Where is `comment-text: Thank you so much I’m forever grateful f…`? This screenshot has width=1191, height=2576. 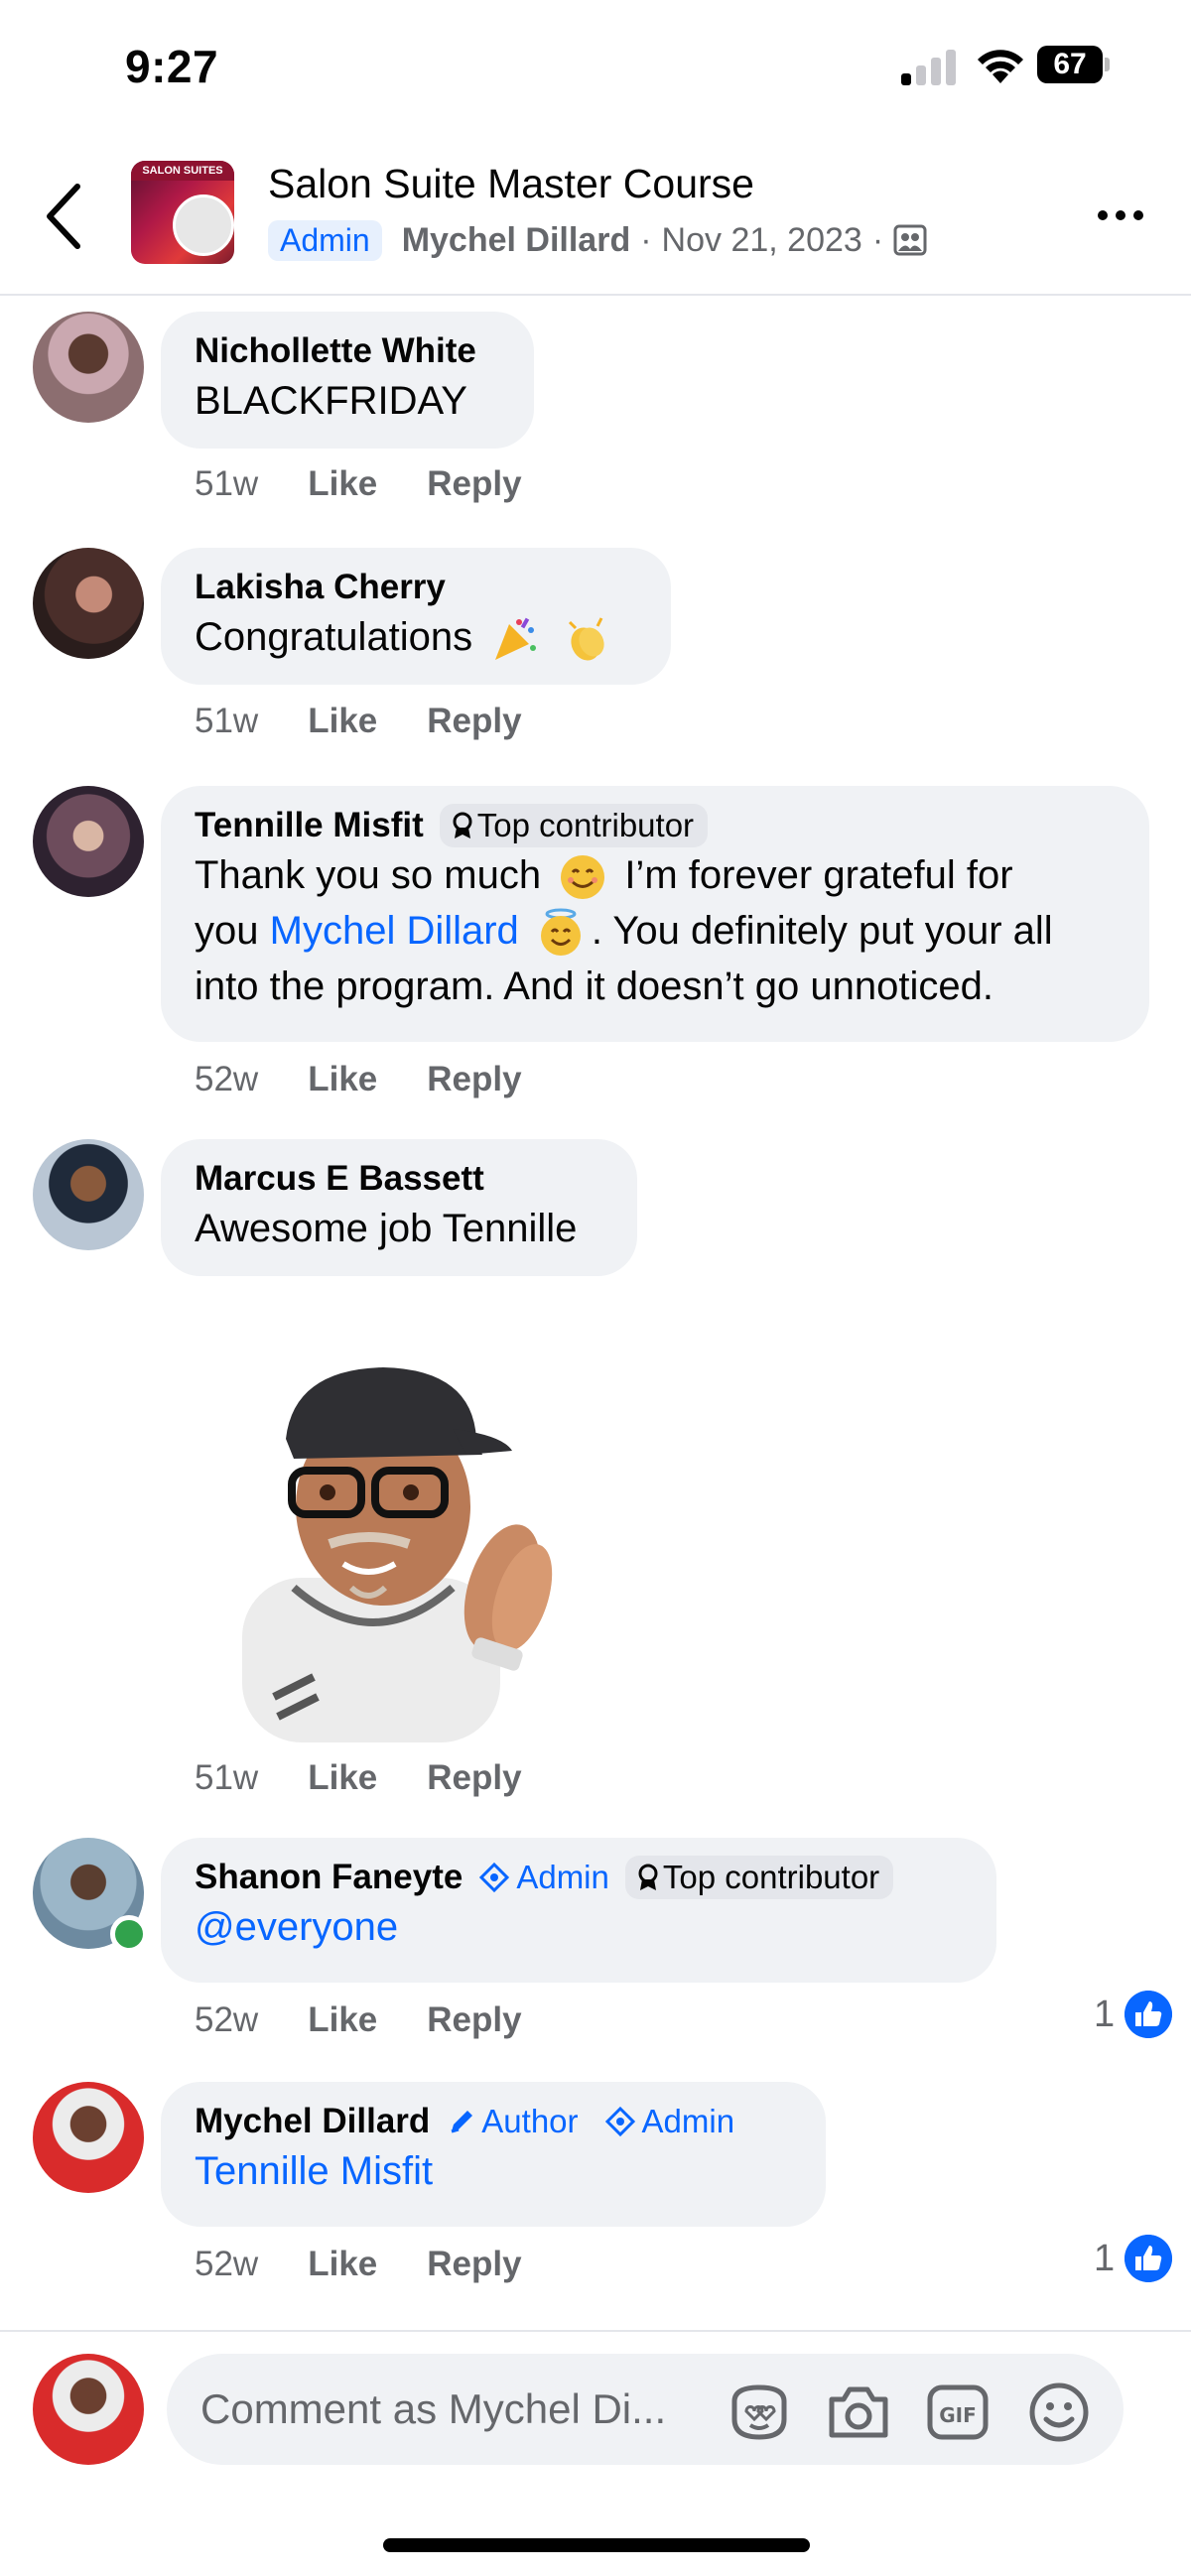
comment-text: Thank you so much I’m forever grateful f… is located at coordinates (655, 931).